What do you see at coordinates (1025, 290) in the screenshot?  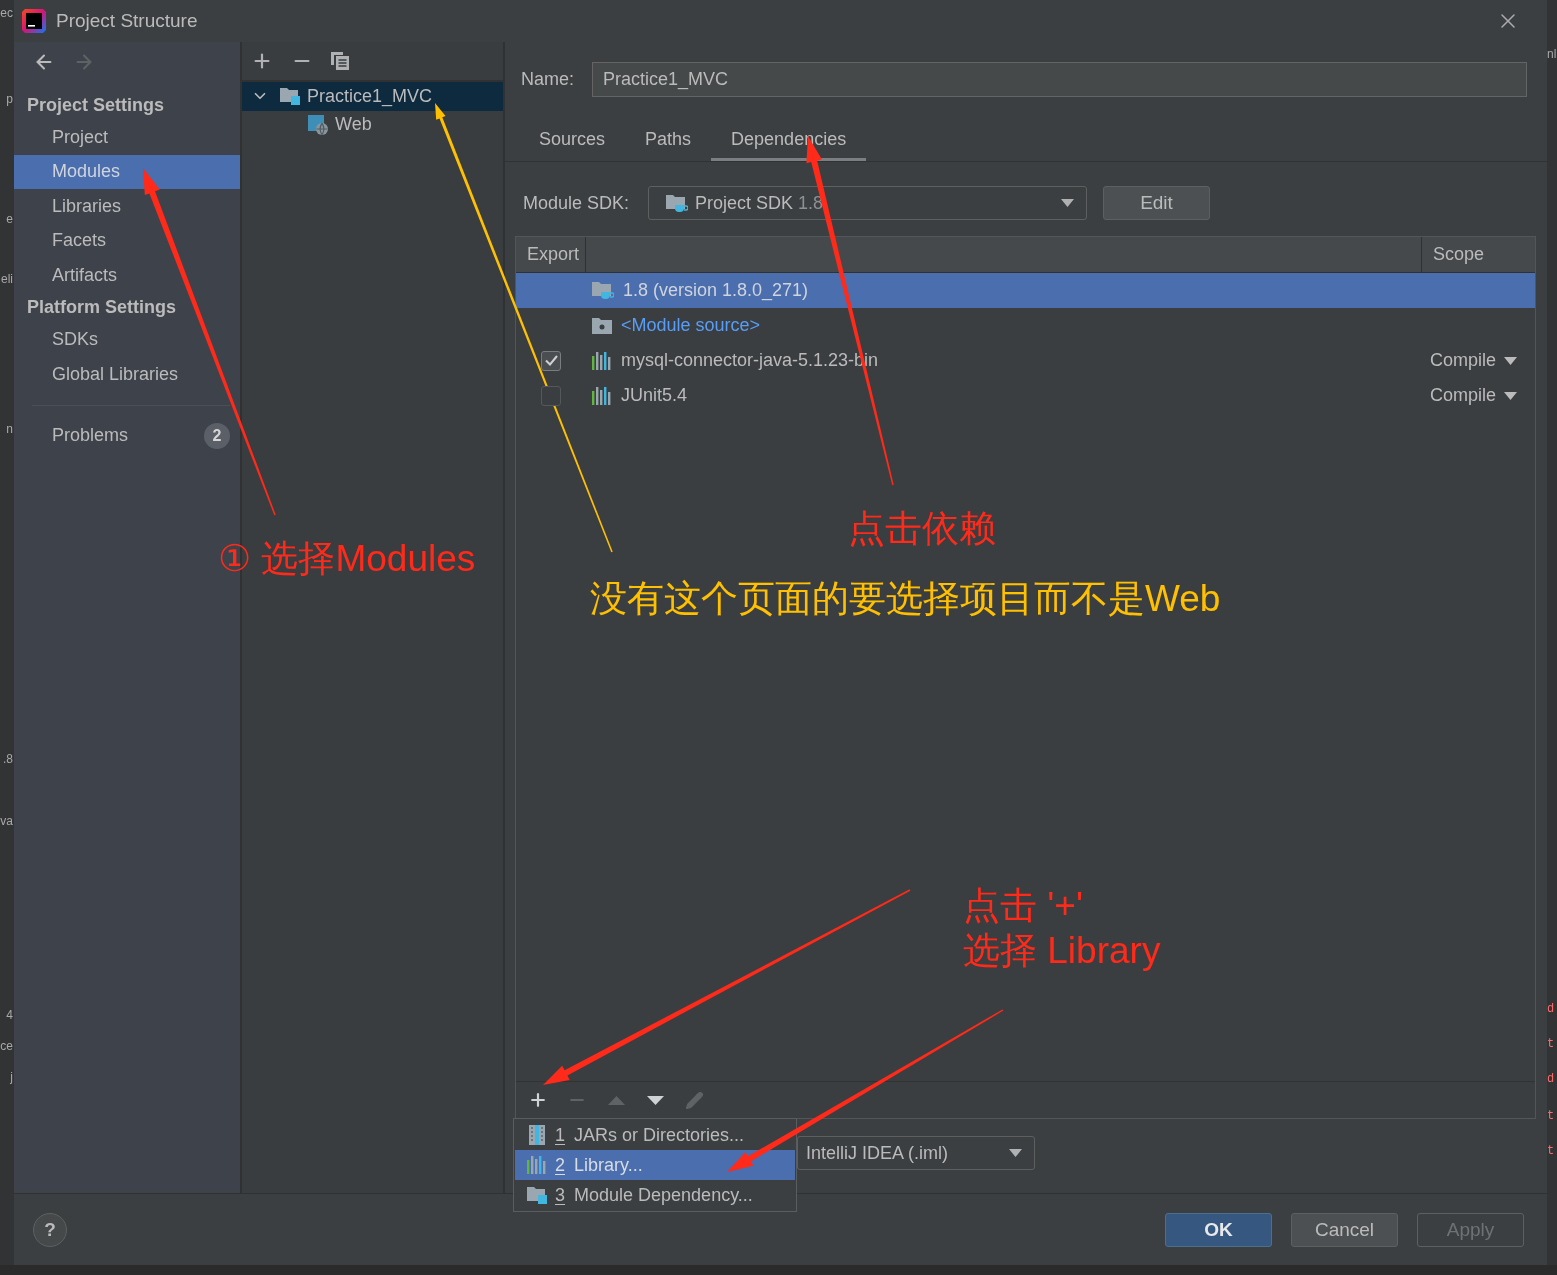 I see `table-row: 1.8 (version 1.8.0_271)` at bounding box center [1025, 290].